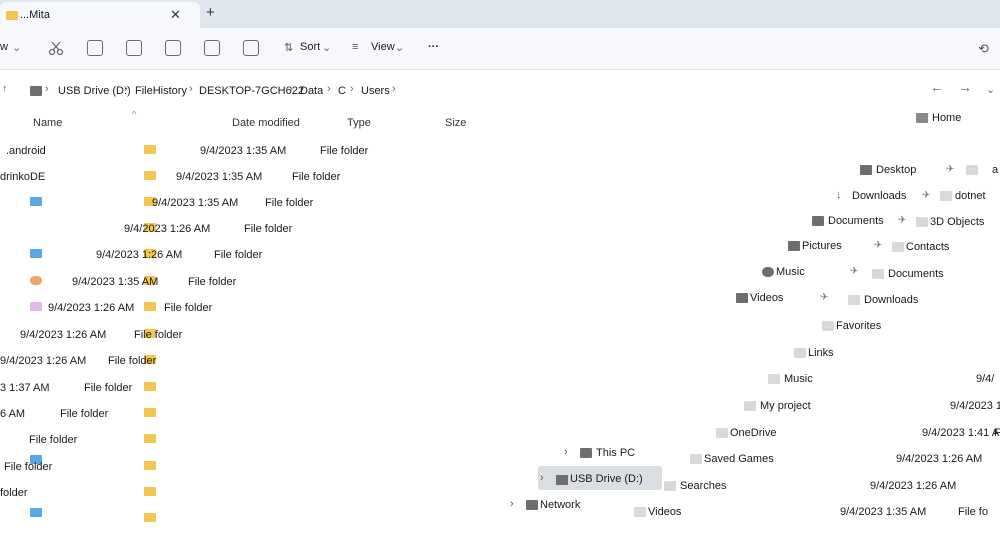  What do you see at coordinates (562, 480) in the screenshot?
I see `usb-drive-icon` at bounding box center [562, 480].